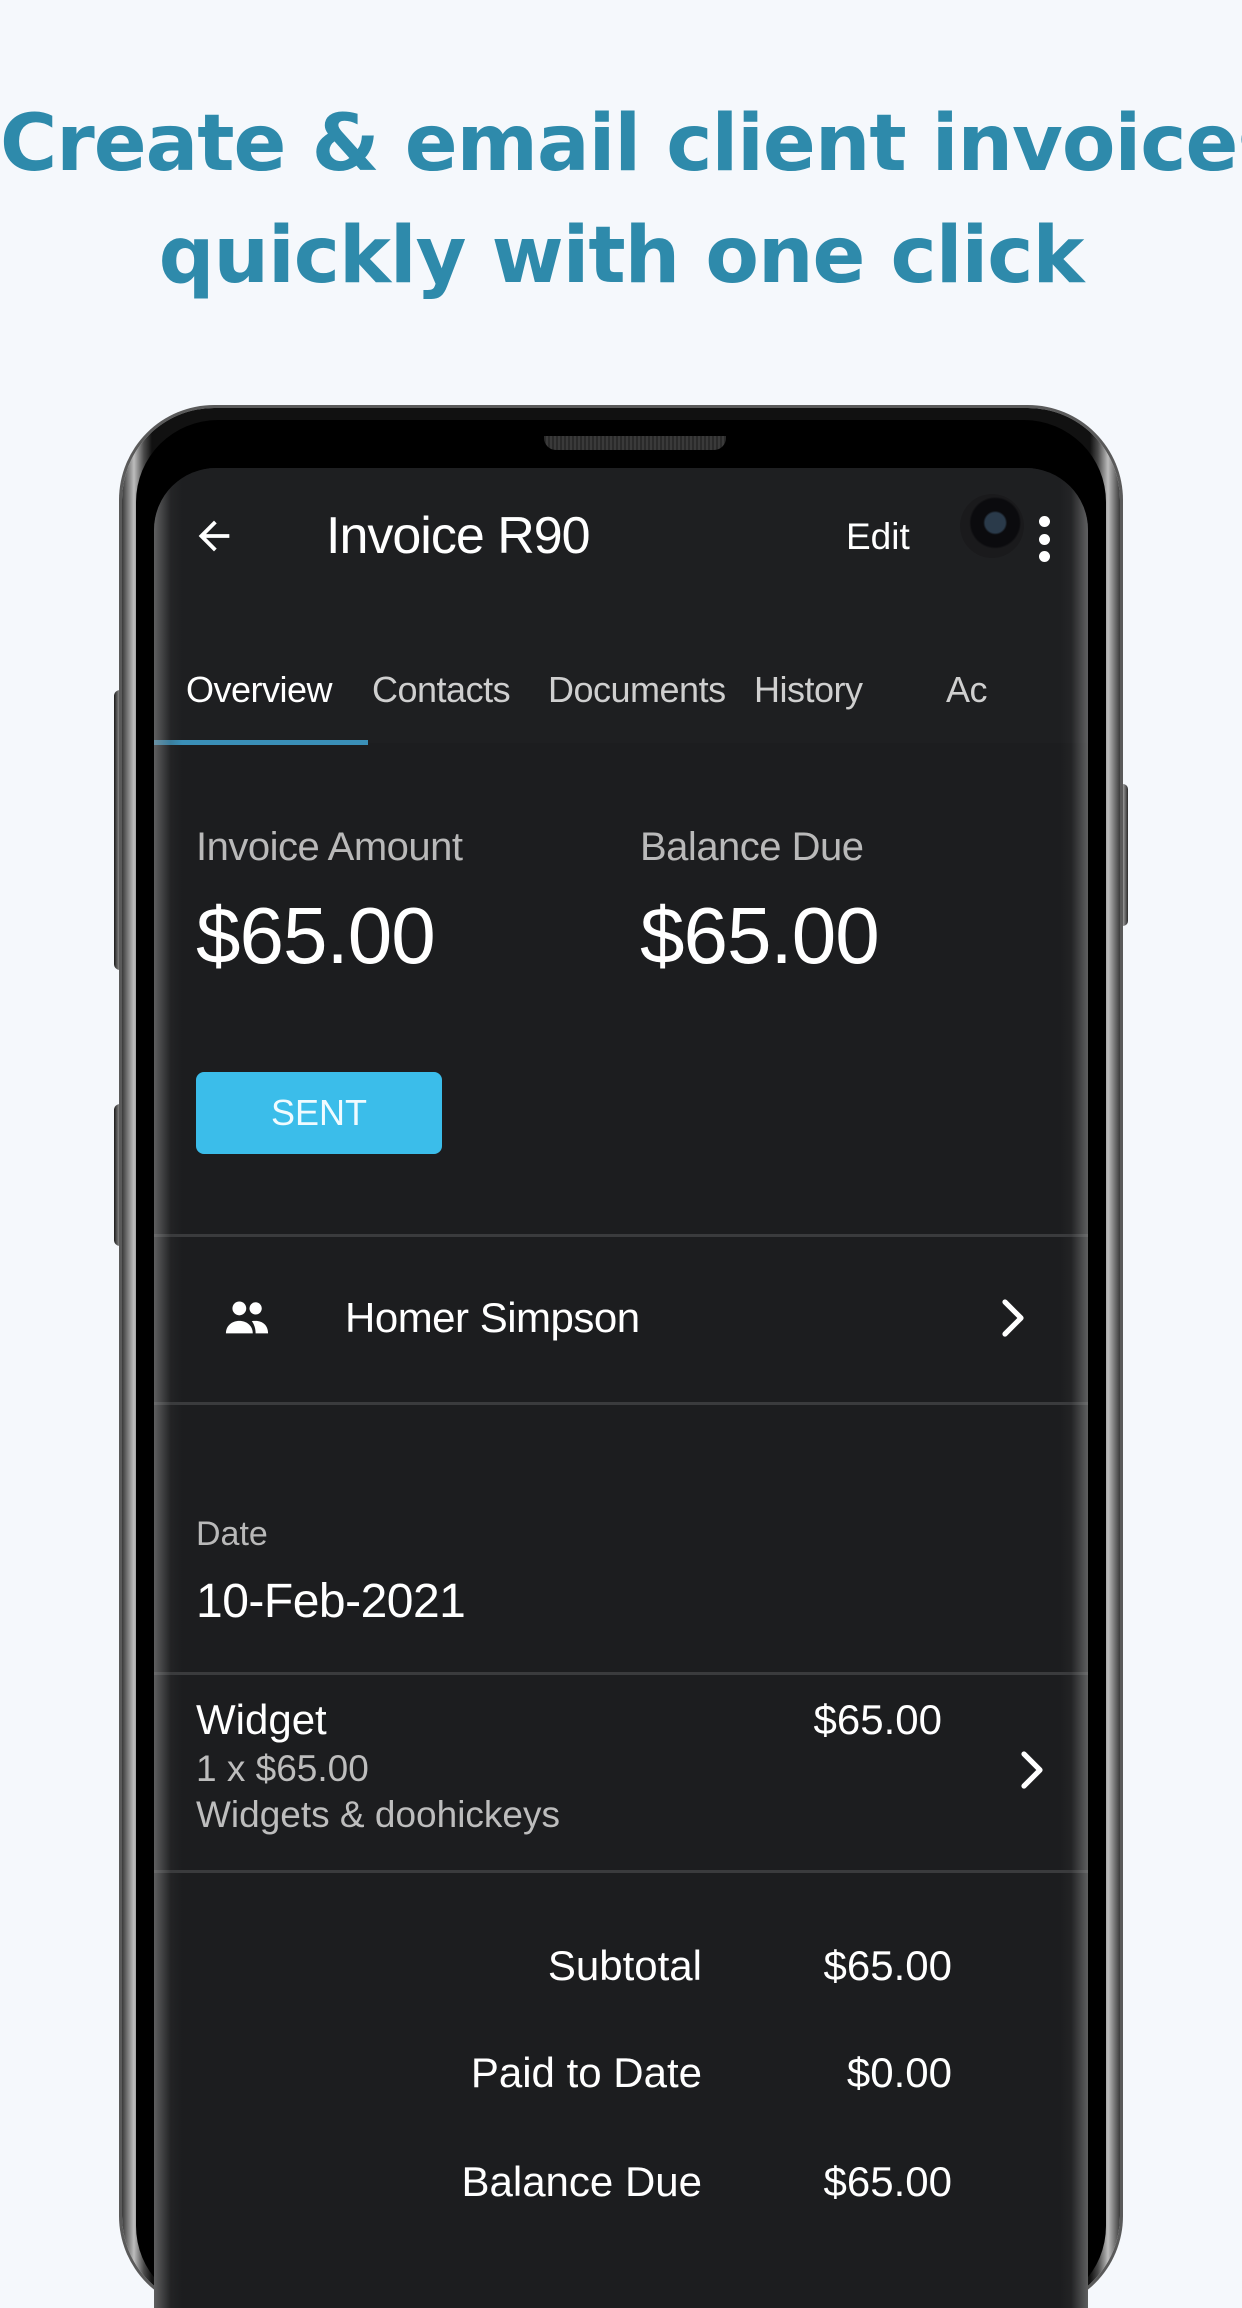 This screenshot has height=2308, width=1242. Describe the element at coordinates (887, 1965) in the screenshot. I see `subtotal-value: $65.00` at that location.